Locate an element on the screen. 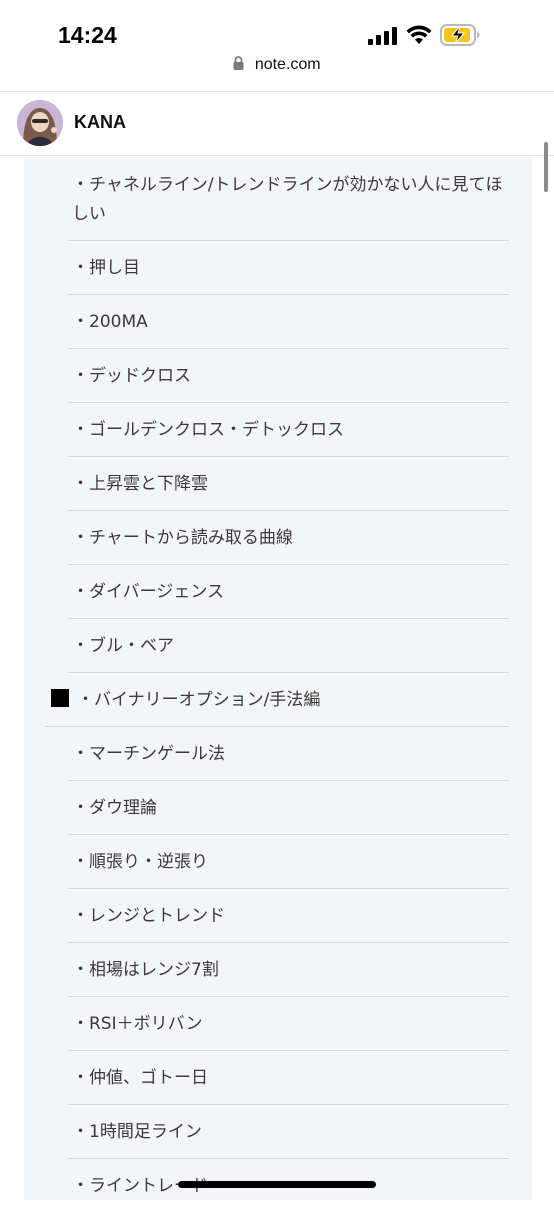 This screenshot has width=554, height=1213. toc-item: ・チャネルライン/トレンドラインが効かない人に見てほしい is located at coordinates (288, 206).